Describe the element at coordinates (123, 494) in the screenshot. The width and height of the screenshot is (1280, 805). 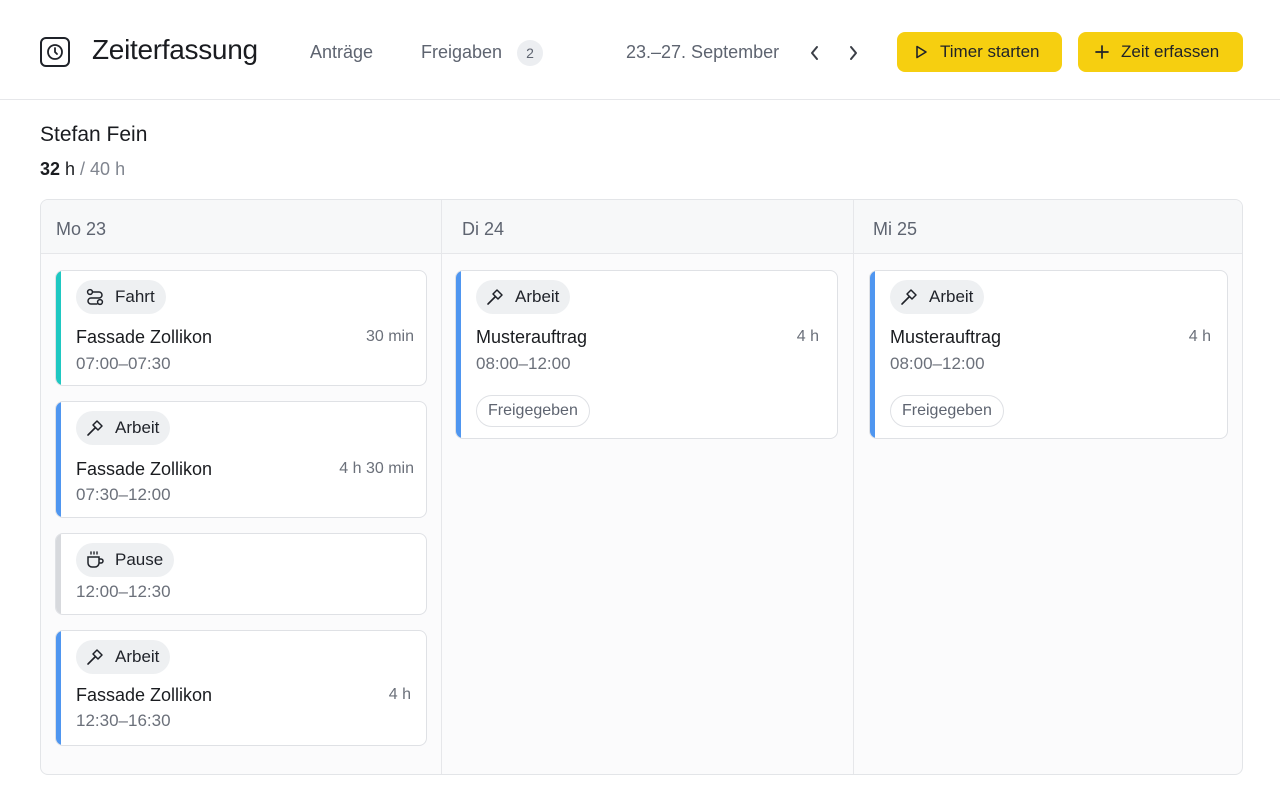
I see `entry-time: 07:30–12:00` at that location.